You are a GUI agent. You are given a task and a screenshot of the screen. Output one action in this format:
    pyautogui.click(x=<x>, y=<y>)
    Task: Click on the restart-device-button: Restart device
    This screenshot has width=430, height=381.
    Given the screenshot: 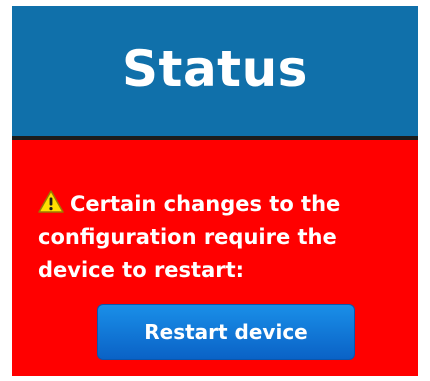 What is the action you would take?
    pyautogui.click(x=226, y=332)
    